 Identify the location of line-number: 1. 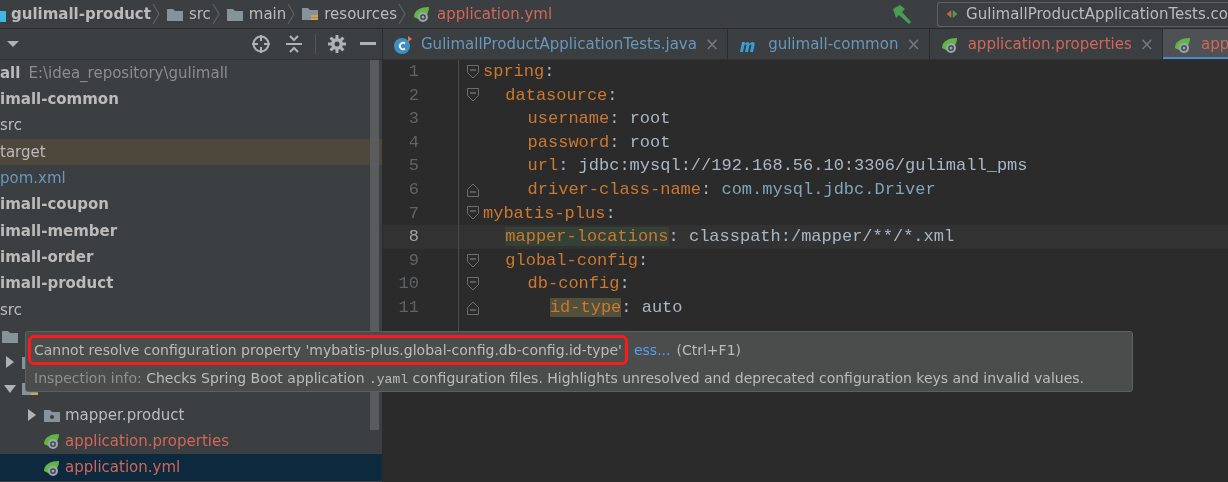
(413, 72).